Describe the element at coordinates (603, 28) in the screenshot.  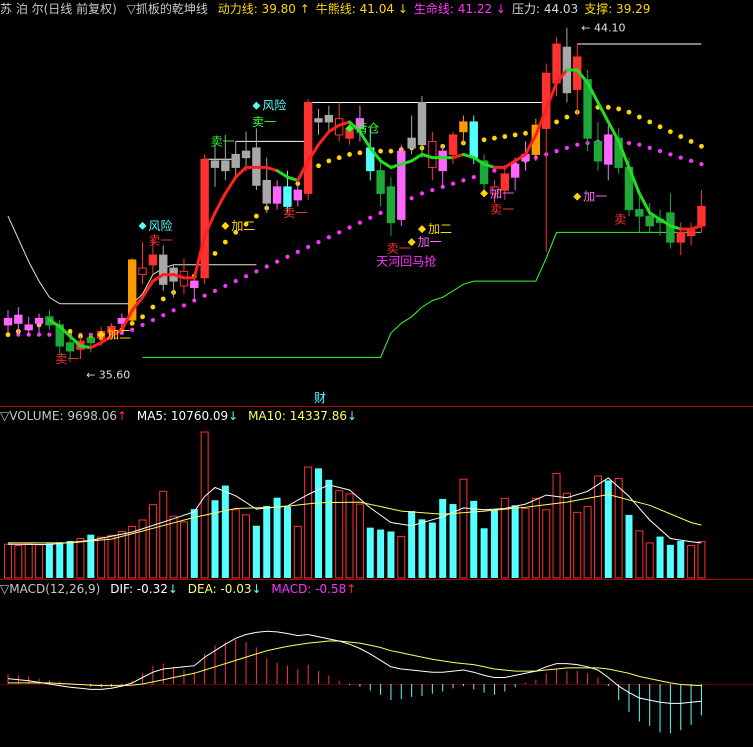
I see `high-price-marker: ← 44.10` at that location.